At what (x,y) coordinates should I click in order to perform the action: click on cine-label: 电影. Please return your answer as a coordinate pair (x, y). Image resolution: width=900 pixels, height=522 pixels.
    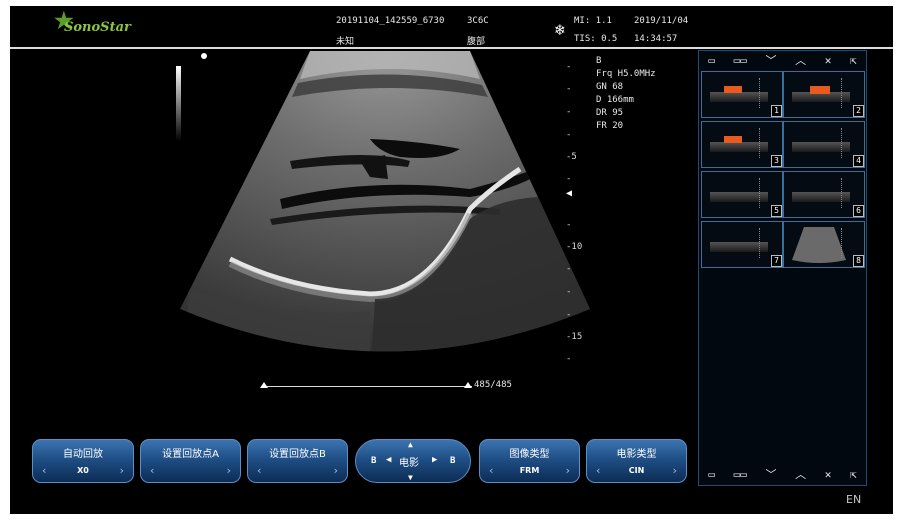
    Looking at the image, I should click on (409, 463).